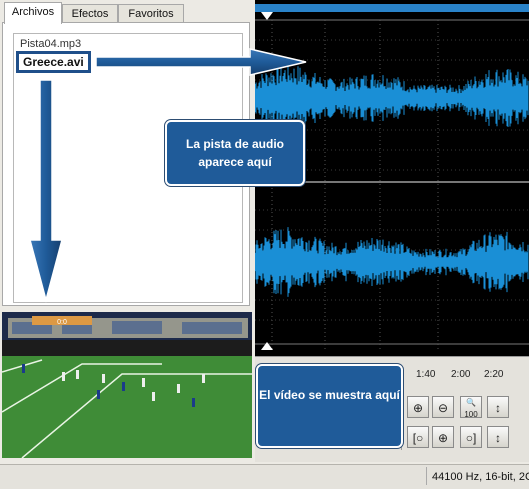 The image size is (529, 489). Describe the element at coordinates (461, 374) in the screenshot. I see `timeline-tick: 2:00` at that location.